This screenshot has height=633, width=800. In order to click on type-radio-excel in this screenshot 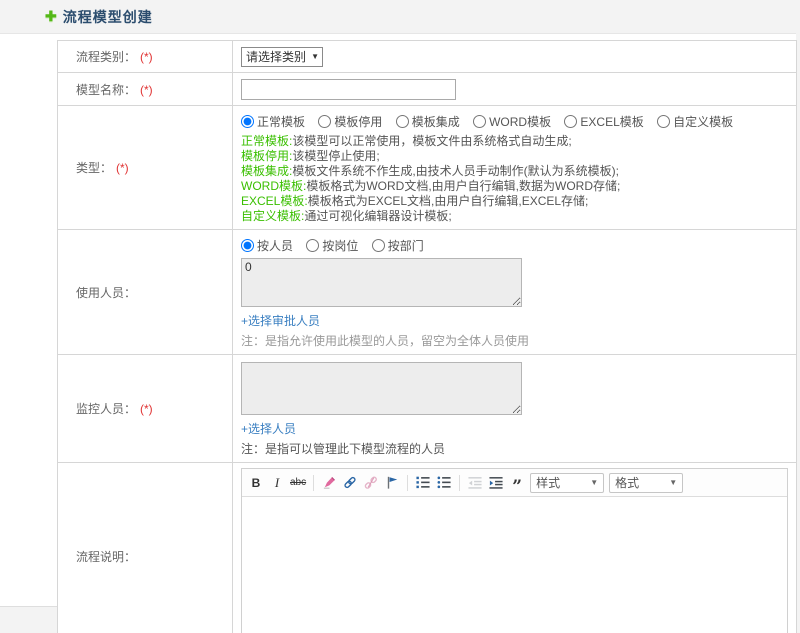, I will do `click(571, 121)`.